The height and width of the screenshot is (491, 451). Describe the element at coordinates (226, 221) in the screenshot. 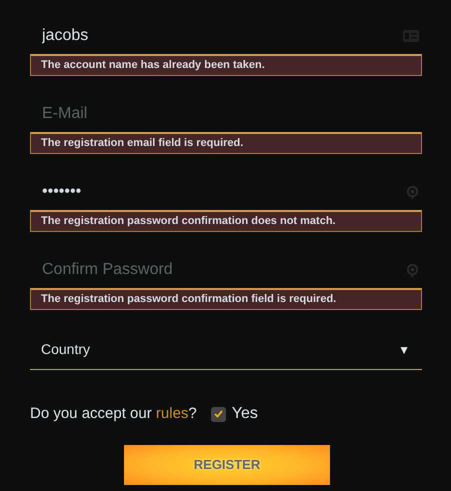

I see `error-message: The registration password confirmation does not match.` at that location.